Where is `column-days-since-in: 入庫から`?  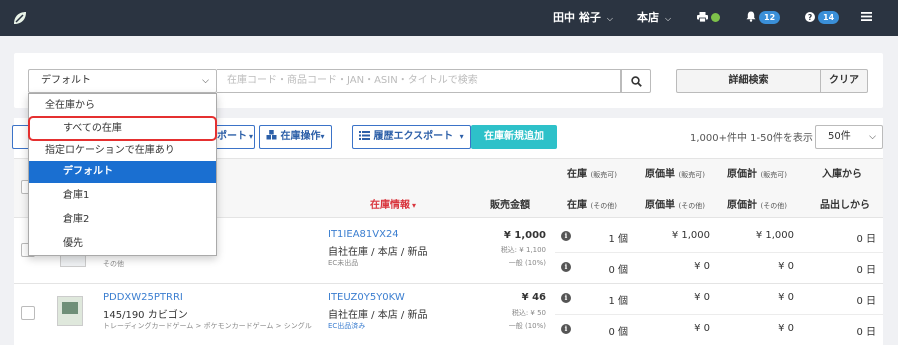
column-days-since-in: 入庫から is located at coordinates (842, 174).